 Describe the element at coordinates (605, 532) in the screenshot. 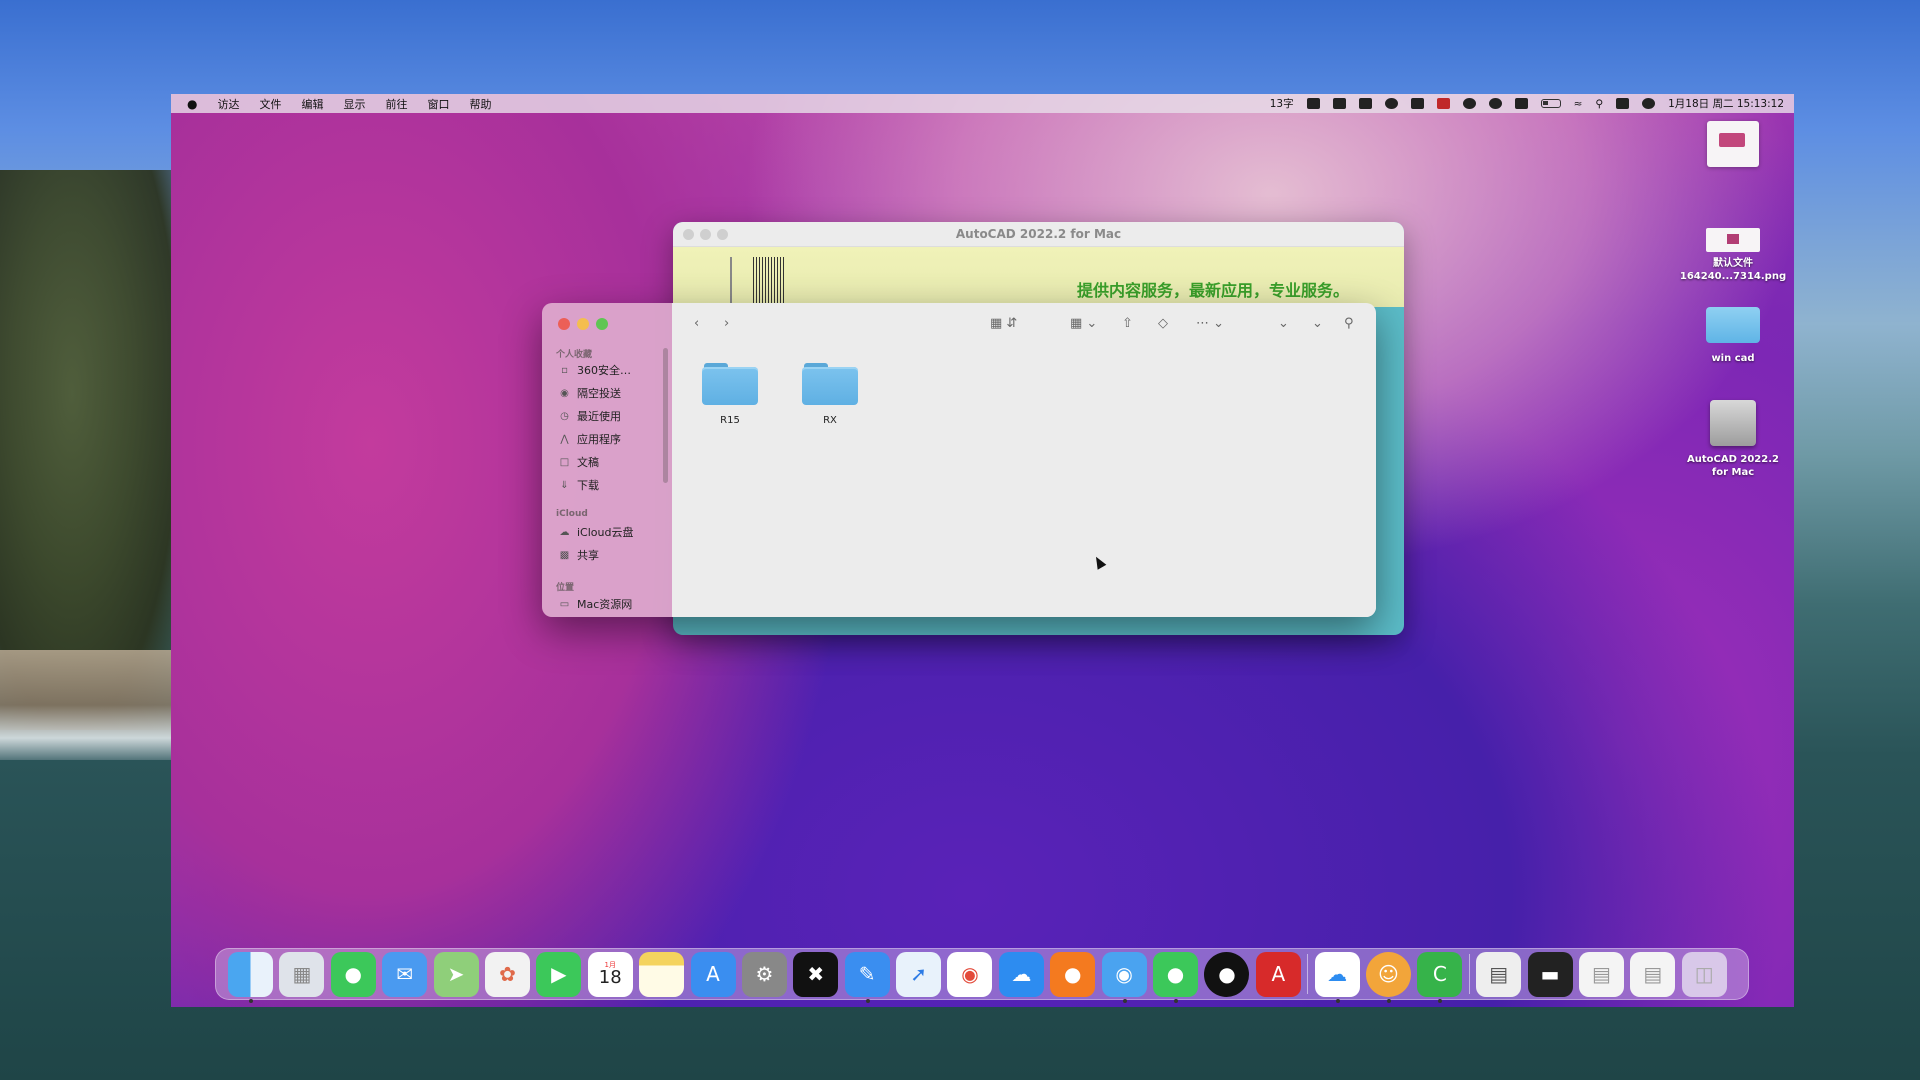

I see `sidebar-item-label: iCloud云盘` at that location.